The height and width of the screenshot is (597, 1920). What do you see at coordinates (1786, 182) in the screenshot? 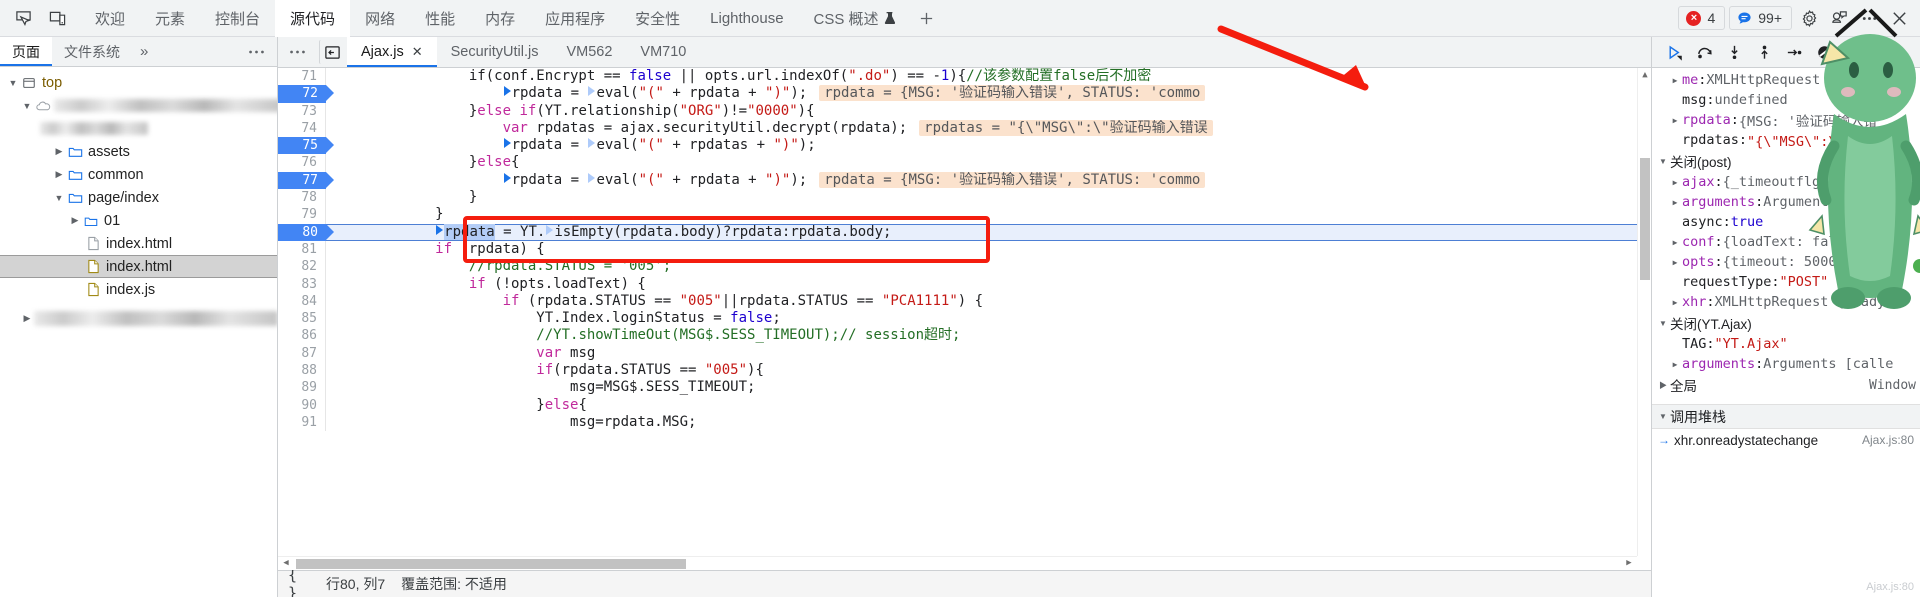
I see `scope-property-row: ▶ ajax: {_timeoutflg: false, c` at bounding box center [1786, 182].